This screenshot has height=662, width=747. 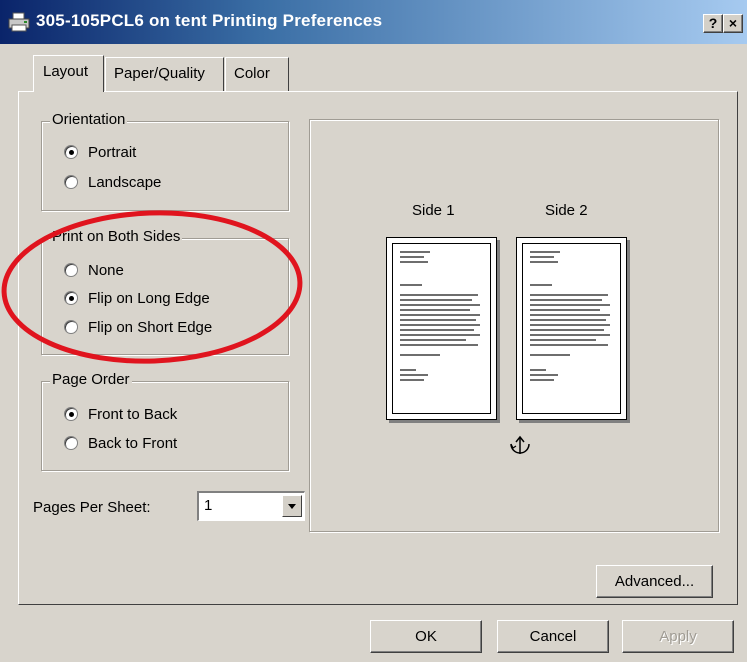 What do you see at coordinates (251, 506) in the screenshot?
I see `pages-per-sheet-select: 1` at bounding box center [251, 506].